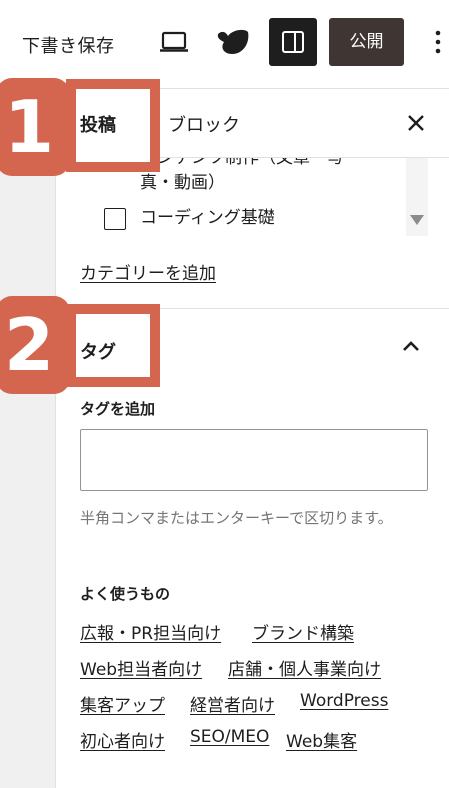 The width and height of the screenshot is (449, 788). What do you see at coordinates (98, 351) in the screenshot?
I see `tags-title-highlighted: タグ` at bounding box center [98, 351].